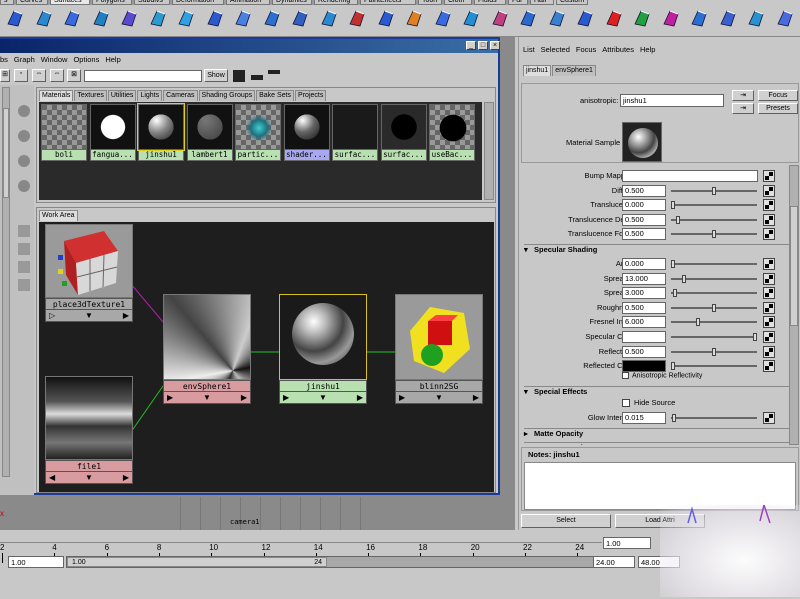 The height and width of the screenshot is (599, 800). Describe the element at coordinates (644, 417) in the screenshot. I see `attribute-field: 0.015` at that location.